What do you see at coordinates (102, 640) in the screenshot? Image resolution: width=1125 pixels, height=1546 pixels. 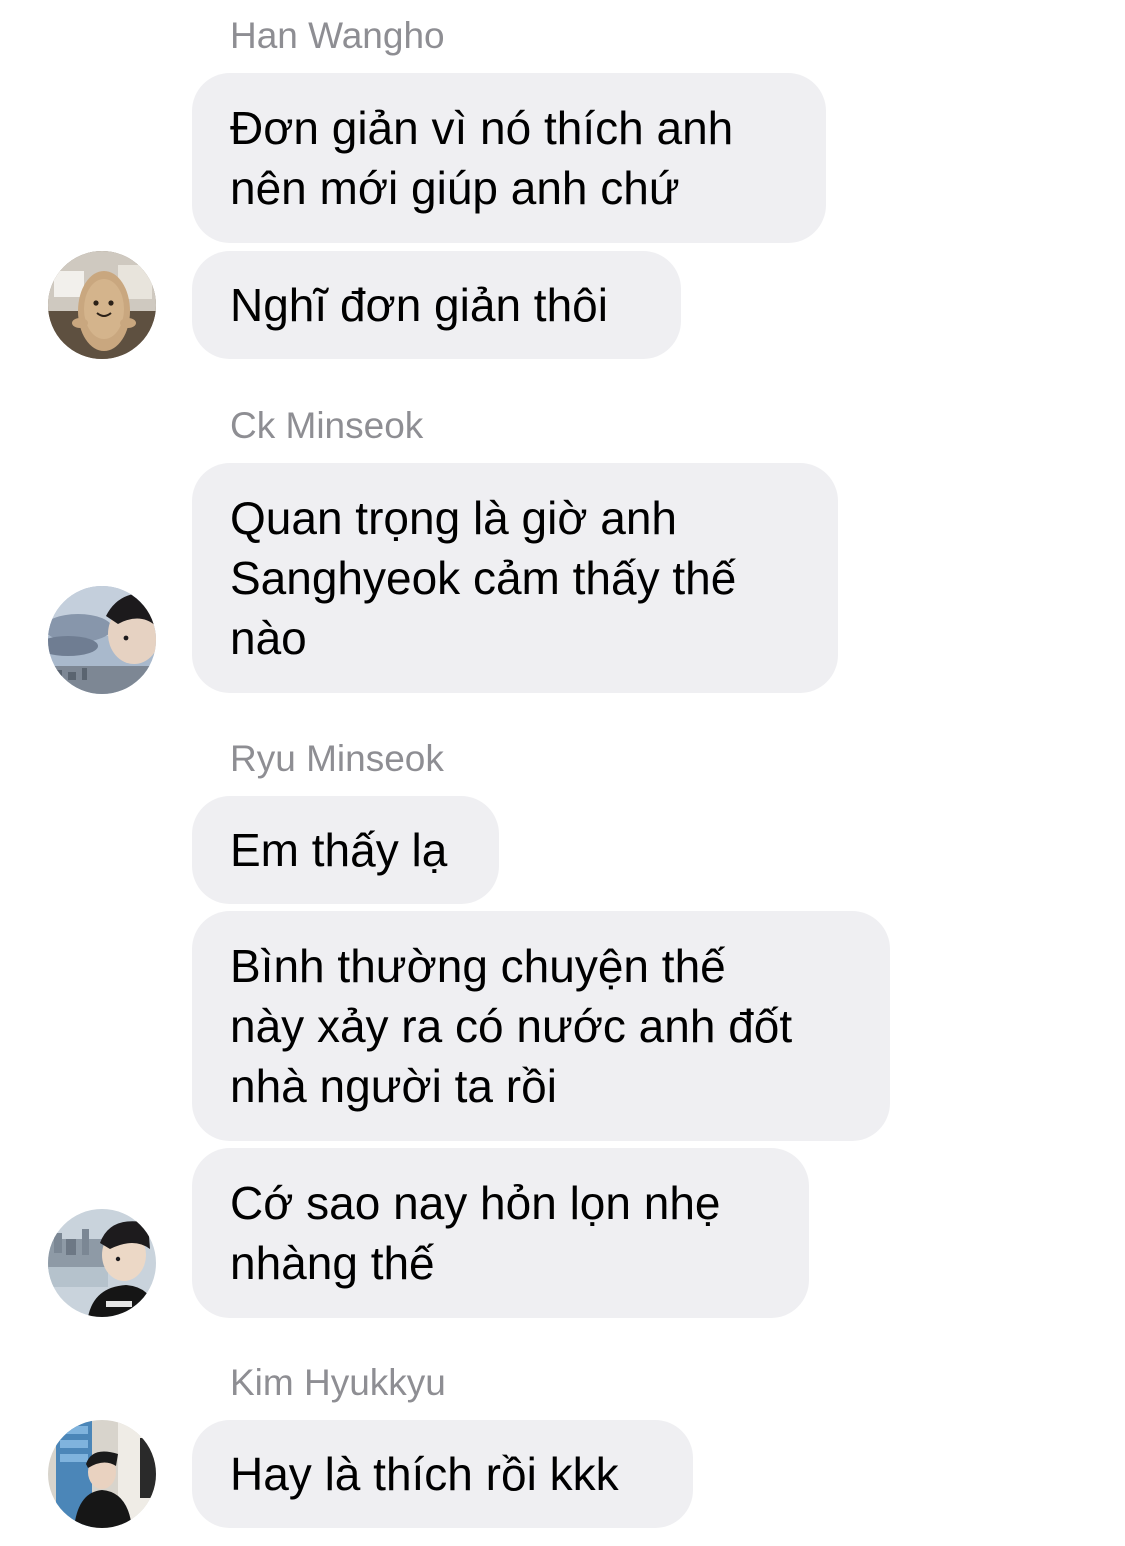 I see `person-sky-avatar` at bounding box center [102, 640].